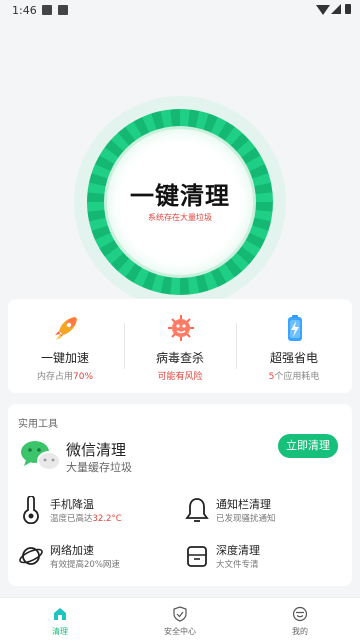 The width and height of the screenshot is (360, 641). I want to click on battery-status-icon, so click(348, 9).